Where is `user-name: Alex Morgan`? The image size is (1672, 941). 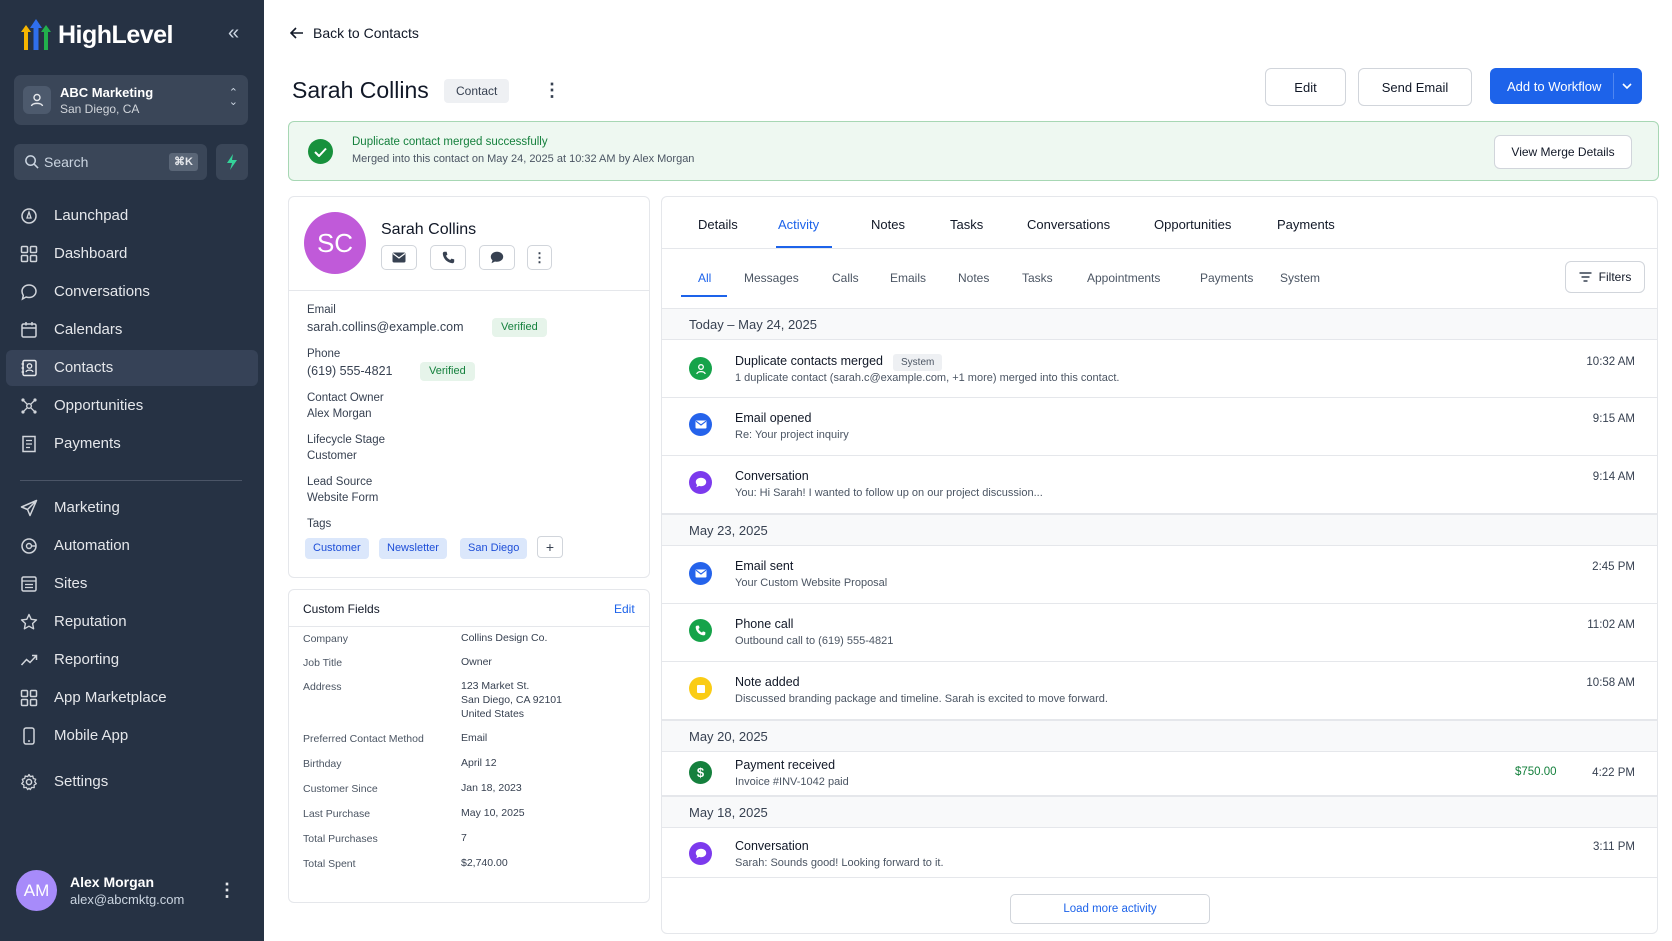 user-name: Alex Morgan is located at coordinates (112, 882).